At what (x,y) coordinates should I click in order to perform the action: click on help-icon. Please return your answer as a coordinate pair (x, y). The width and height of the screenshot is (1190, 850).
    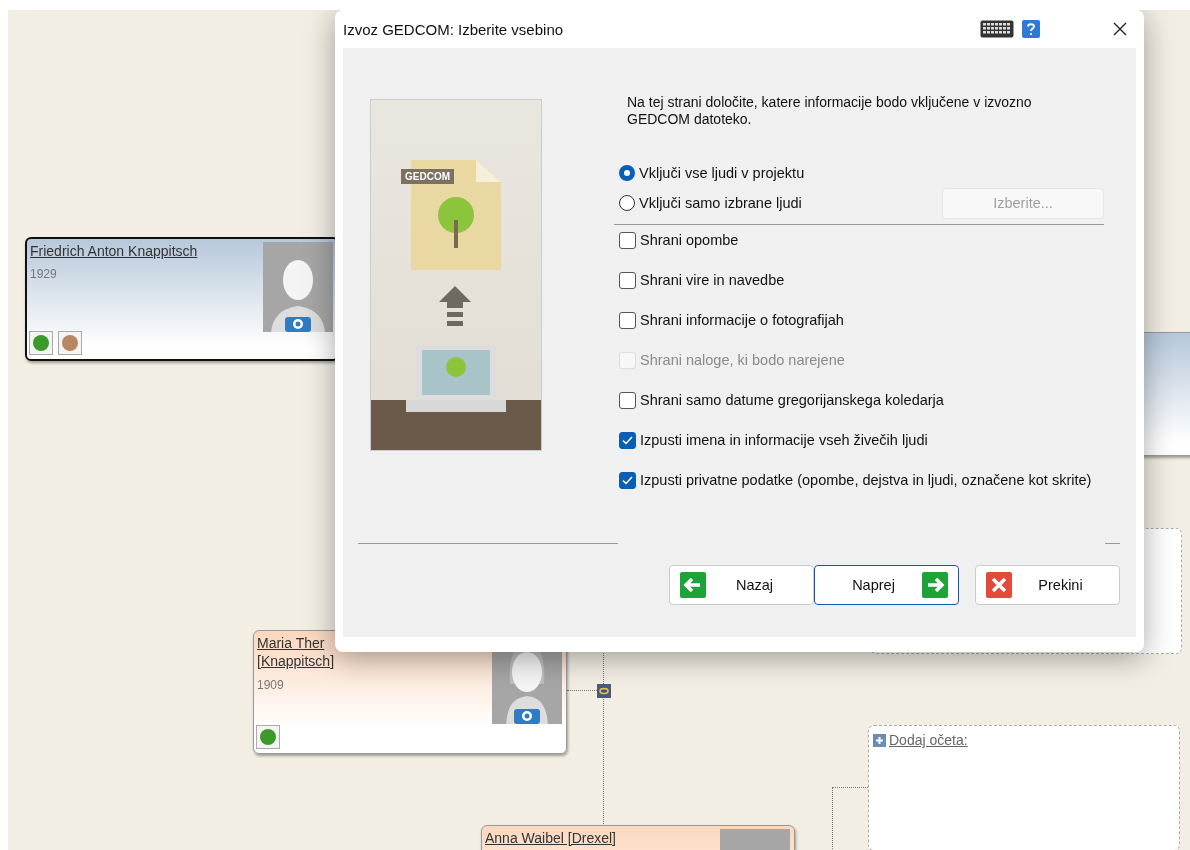
    Looking at the image, I should click on (1031, 29).